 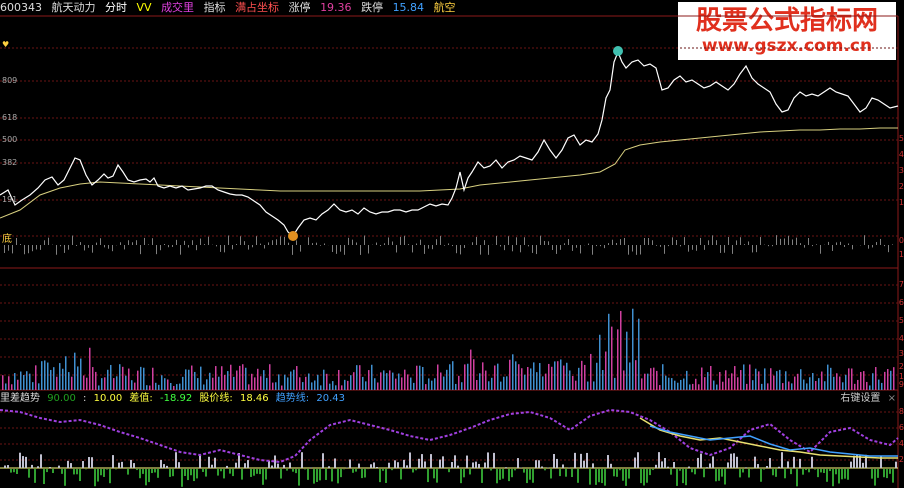 What do you see at coordinates (61, 398) in the screenshot?
I see `indicator-v1: 90.00` at bounding box center [61, 398].